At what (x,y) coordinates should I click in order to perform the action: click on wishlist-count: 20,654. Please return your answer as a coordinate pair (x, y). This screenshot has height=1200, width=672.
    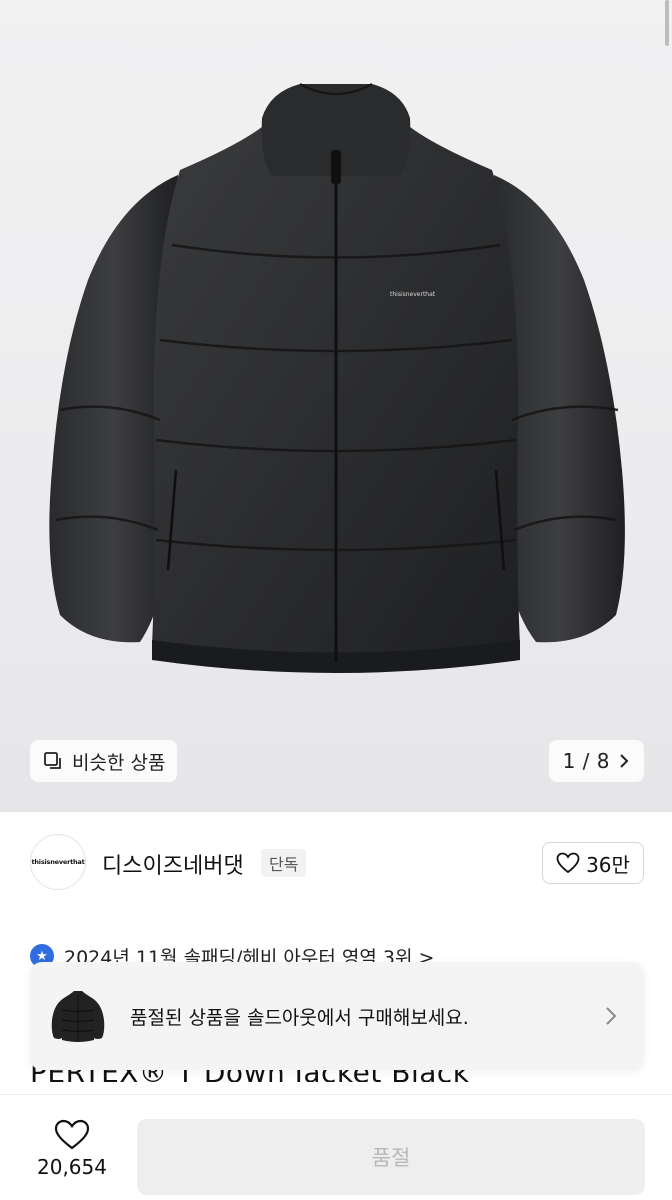
    Looking at the image, I should click on (72, 1167).